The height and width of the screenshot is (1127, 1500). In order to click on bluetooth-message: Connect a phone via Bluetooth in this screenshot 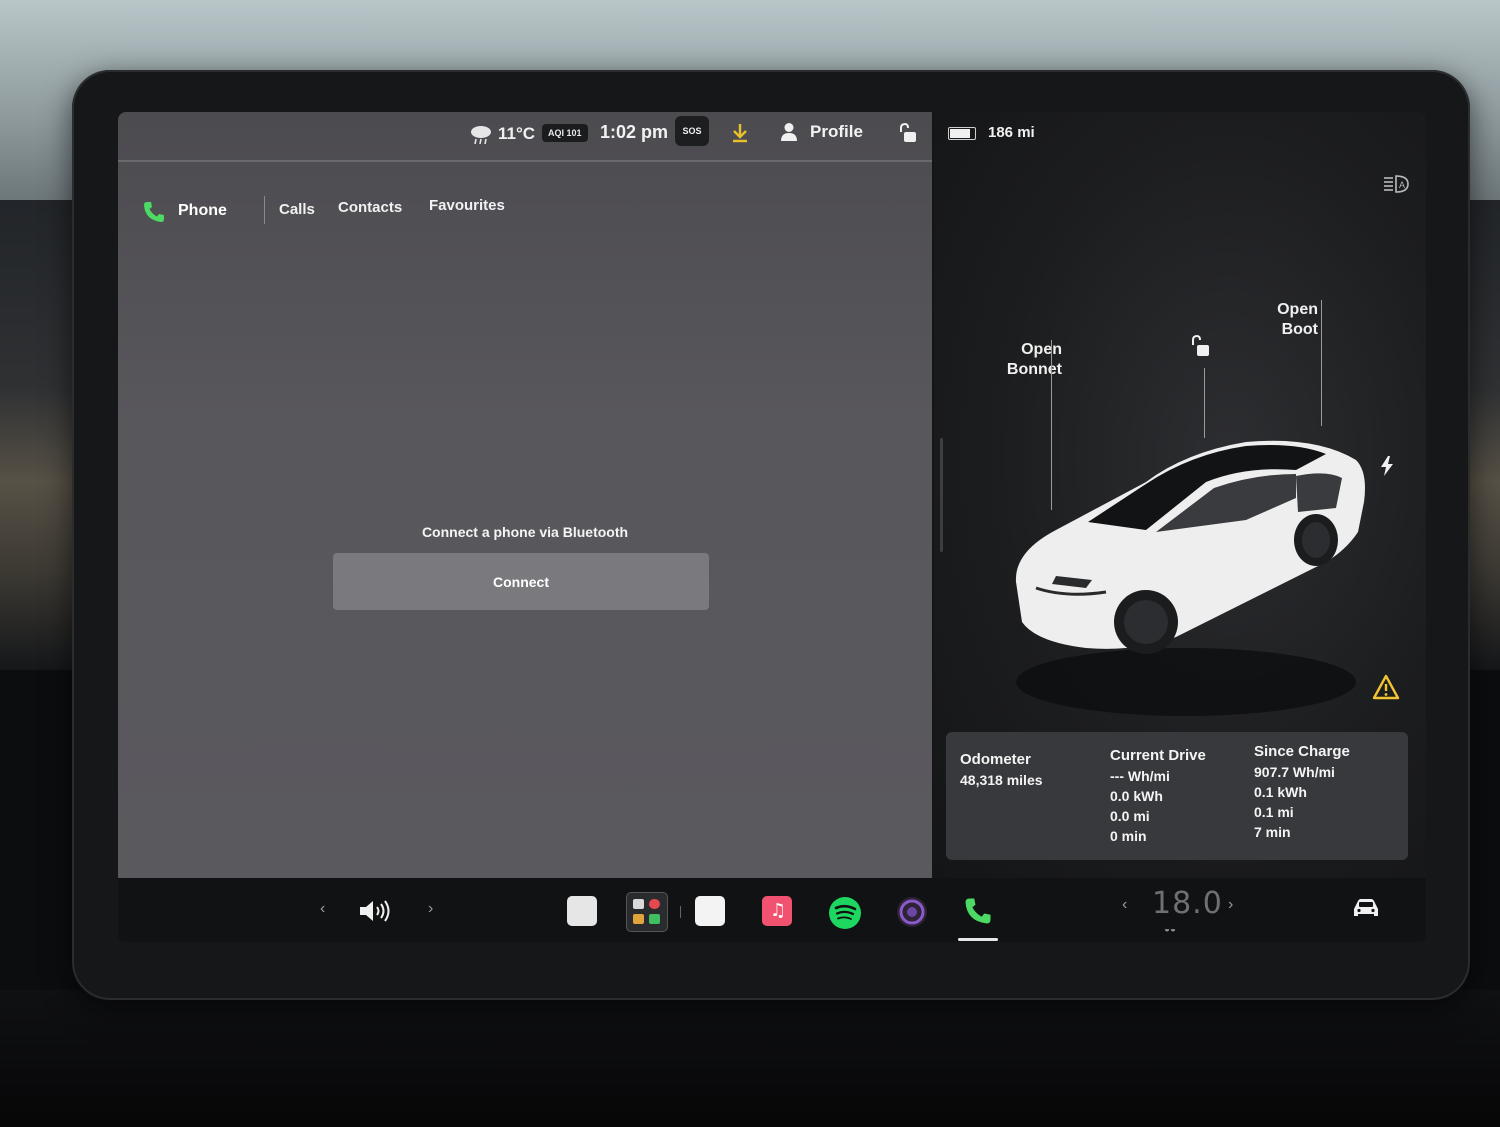, I will do `click(525, 532)`.